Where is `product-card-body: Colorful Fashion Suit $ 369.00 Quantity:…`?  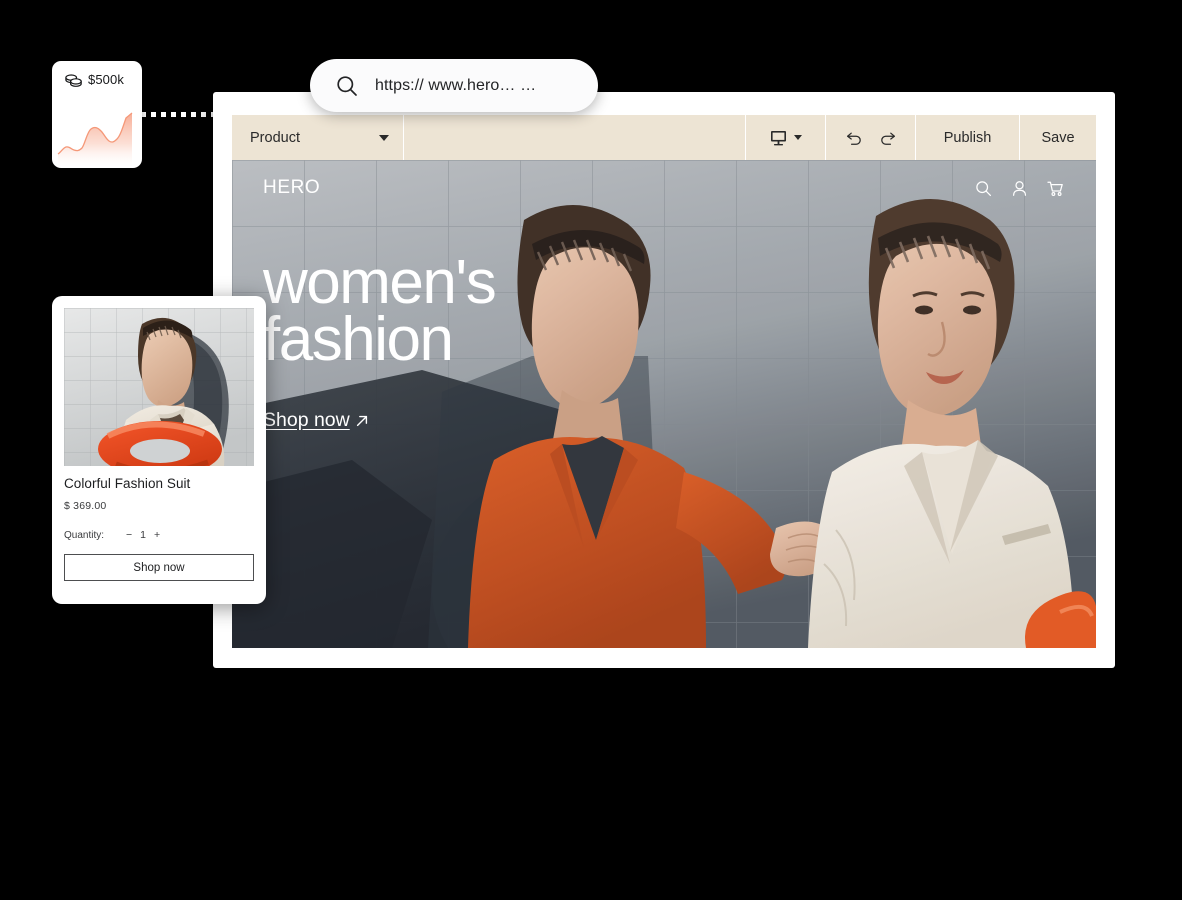
product-card-body: Colorful Fashion Suit $ 369.00 Quantity:… is located at coordinates (159, 528).